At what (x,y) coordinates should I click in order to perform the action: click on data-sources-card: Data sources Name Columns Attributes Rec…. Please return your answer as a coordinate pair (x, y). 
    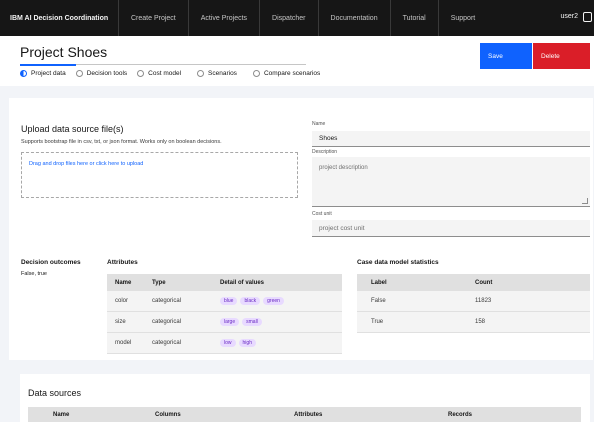
    Looking at the image, I should click on (305, 398).